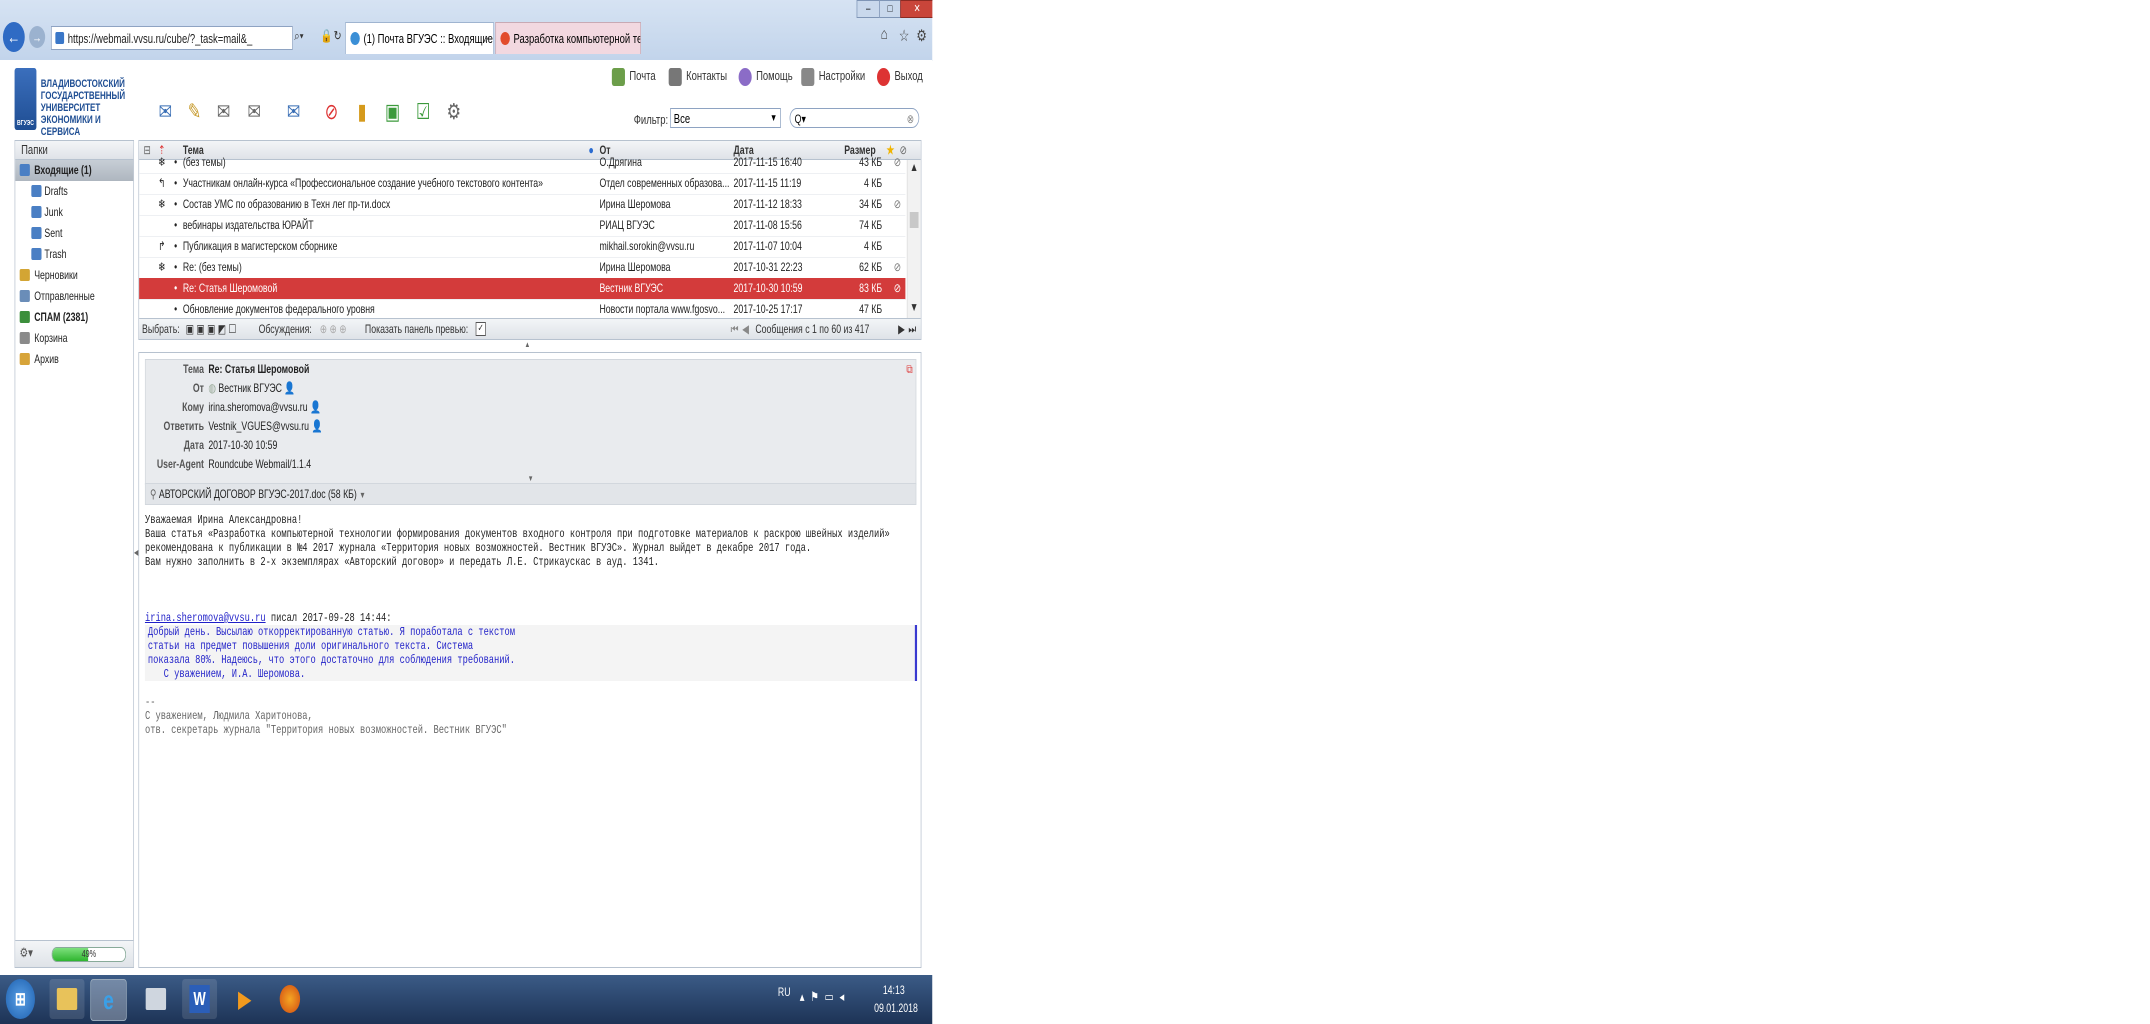  Describe the element at coordinates (20, 999) in the screenshot. I see `start-button: ⊞` at that location.